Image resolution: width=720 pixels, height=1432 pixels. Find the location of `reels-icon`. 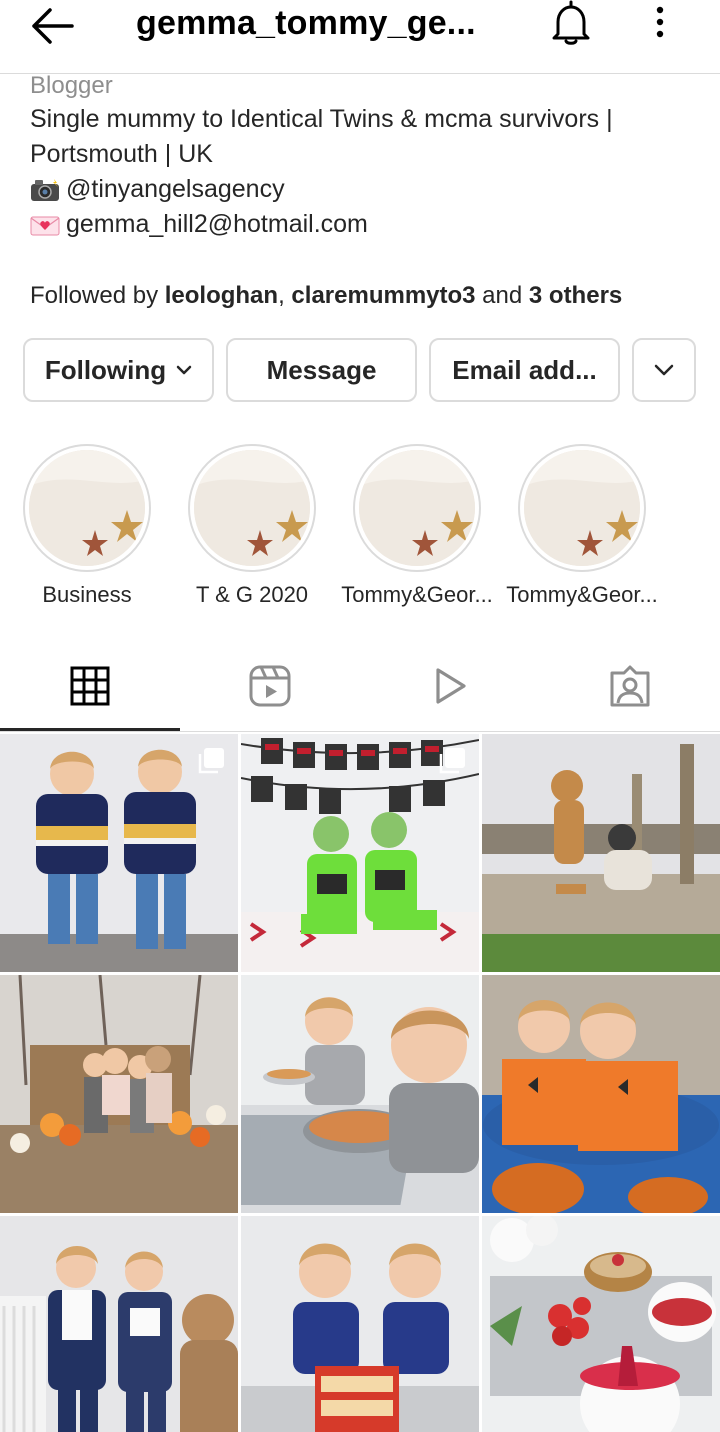

reels-icon is located at coordinates (270, 686).